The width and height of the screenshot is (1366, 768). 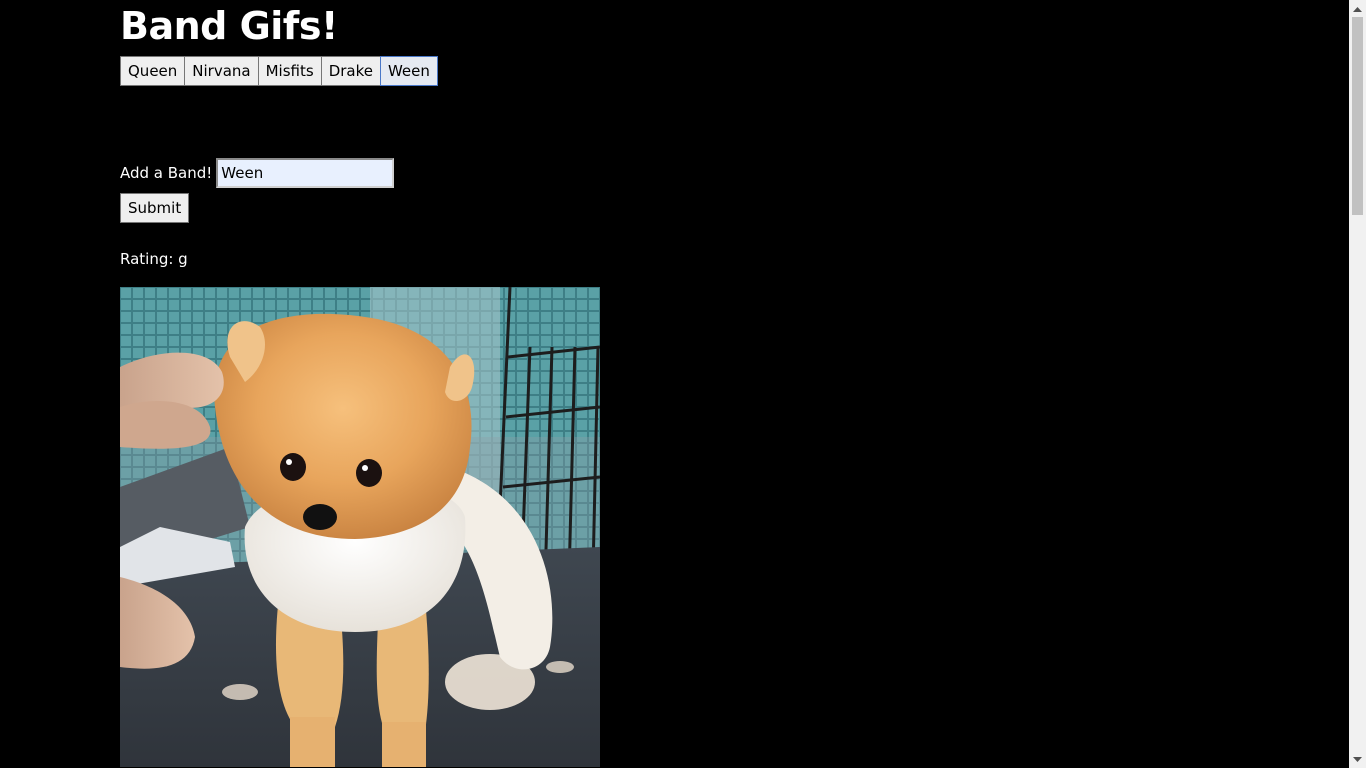 I want to click on add-band-form: Add a Band!, so click(x=257, y=173).